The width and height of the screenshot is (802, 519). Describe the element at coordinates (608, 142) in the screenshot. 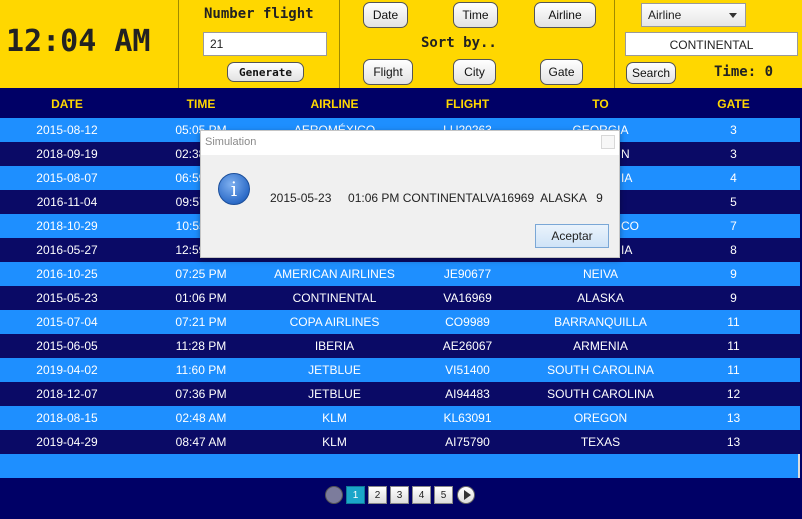

I see `close-icon` at that location.